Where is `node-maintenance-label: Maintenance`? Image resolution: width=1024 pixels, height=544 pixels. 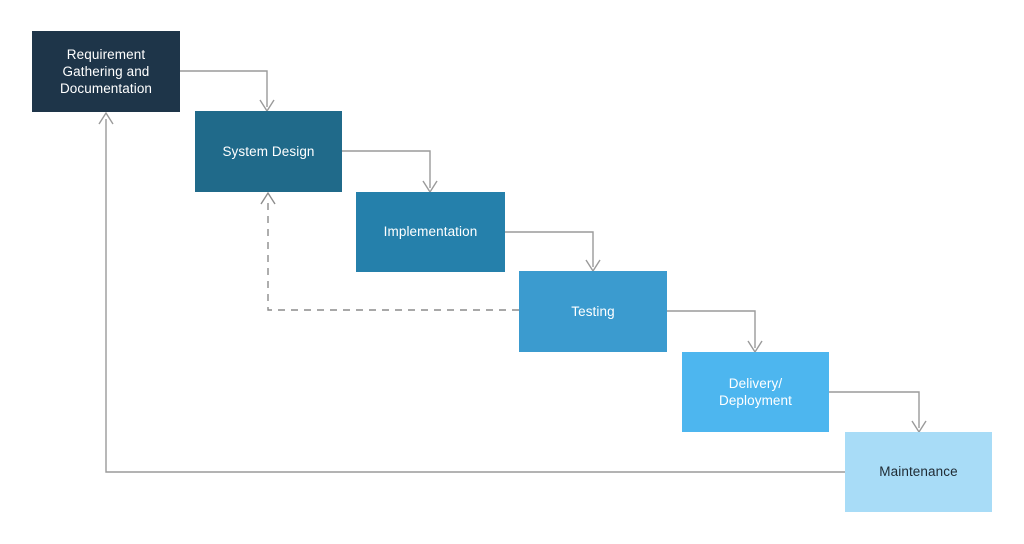 node-maintenance-label: Maintenance is located at coordinates (918, 472).